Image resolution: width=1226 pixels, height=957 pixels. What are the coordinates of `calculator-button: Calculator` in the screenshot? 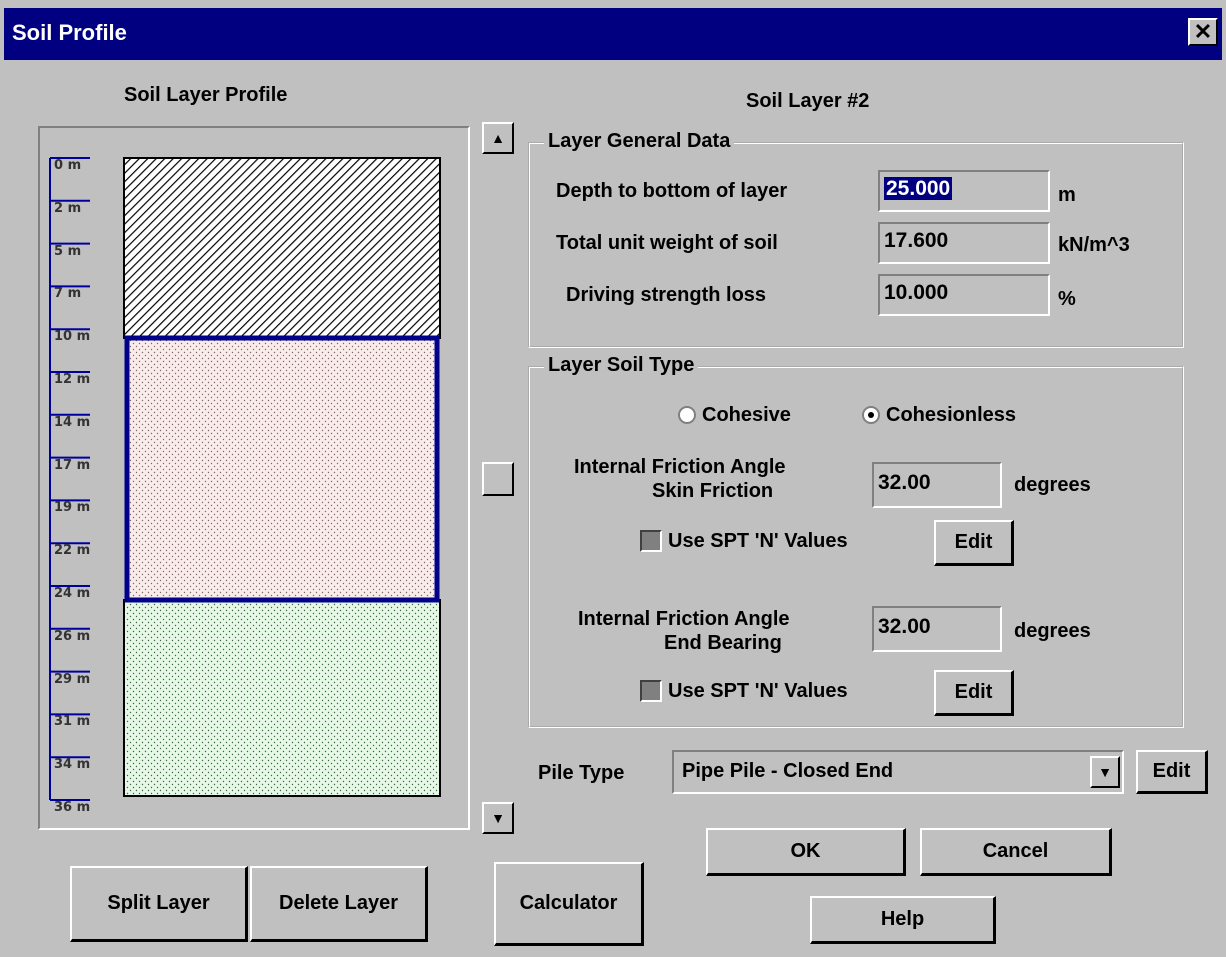 It's located at (569, 904).